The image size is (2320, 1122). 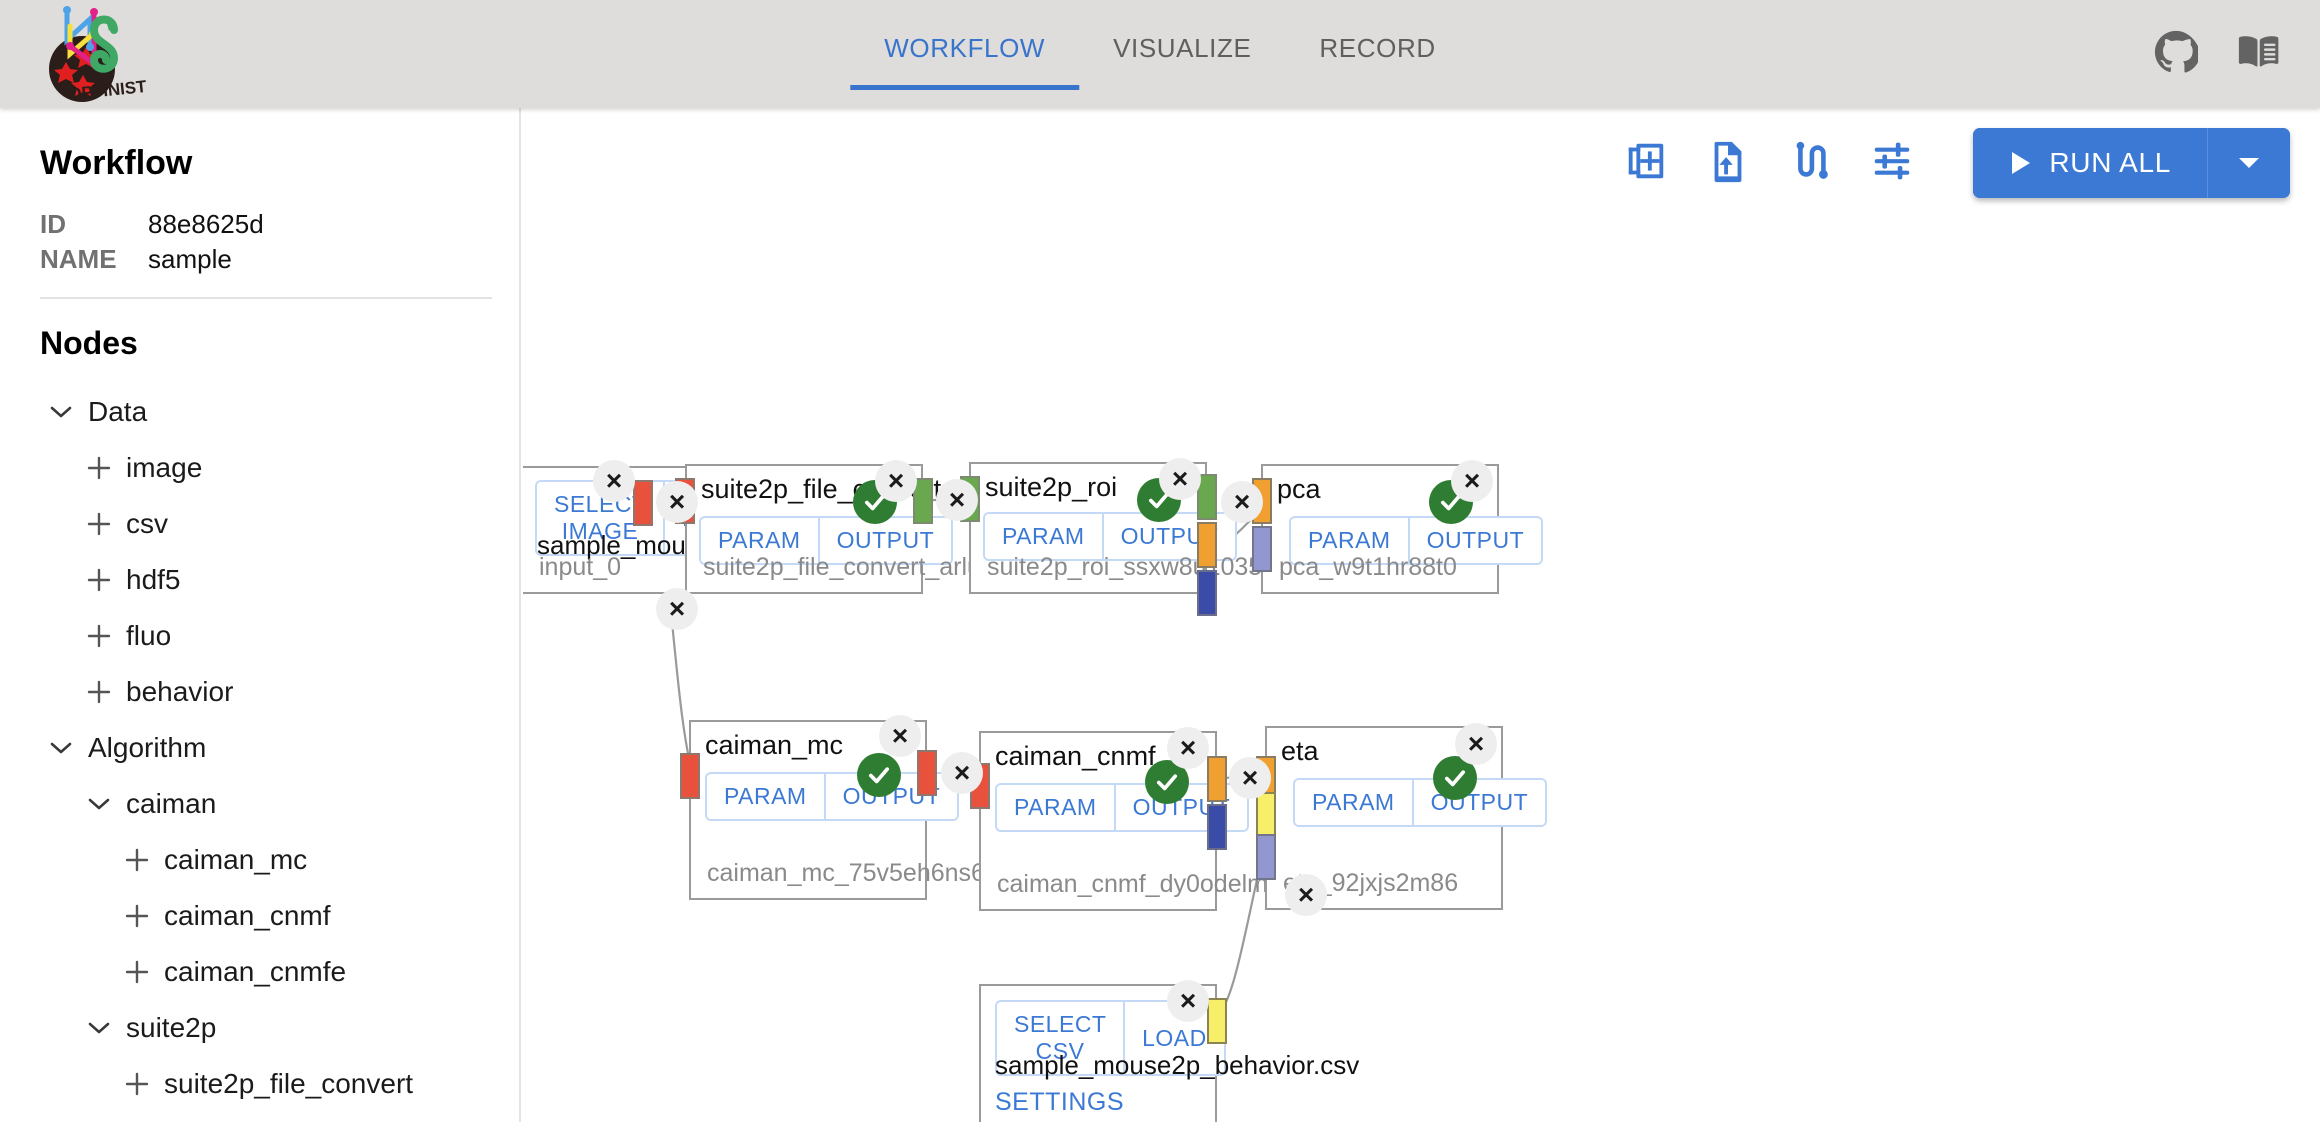 What do you see at coordinates (116, 163) in the screenshot?
I see `sidebar-title: Workflow` at bounding box center [116, 163].